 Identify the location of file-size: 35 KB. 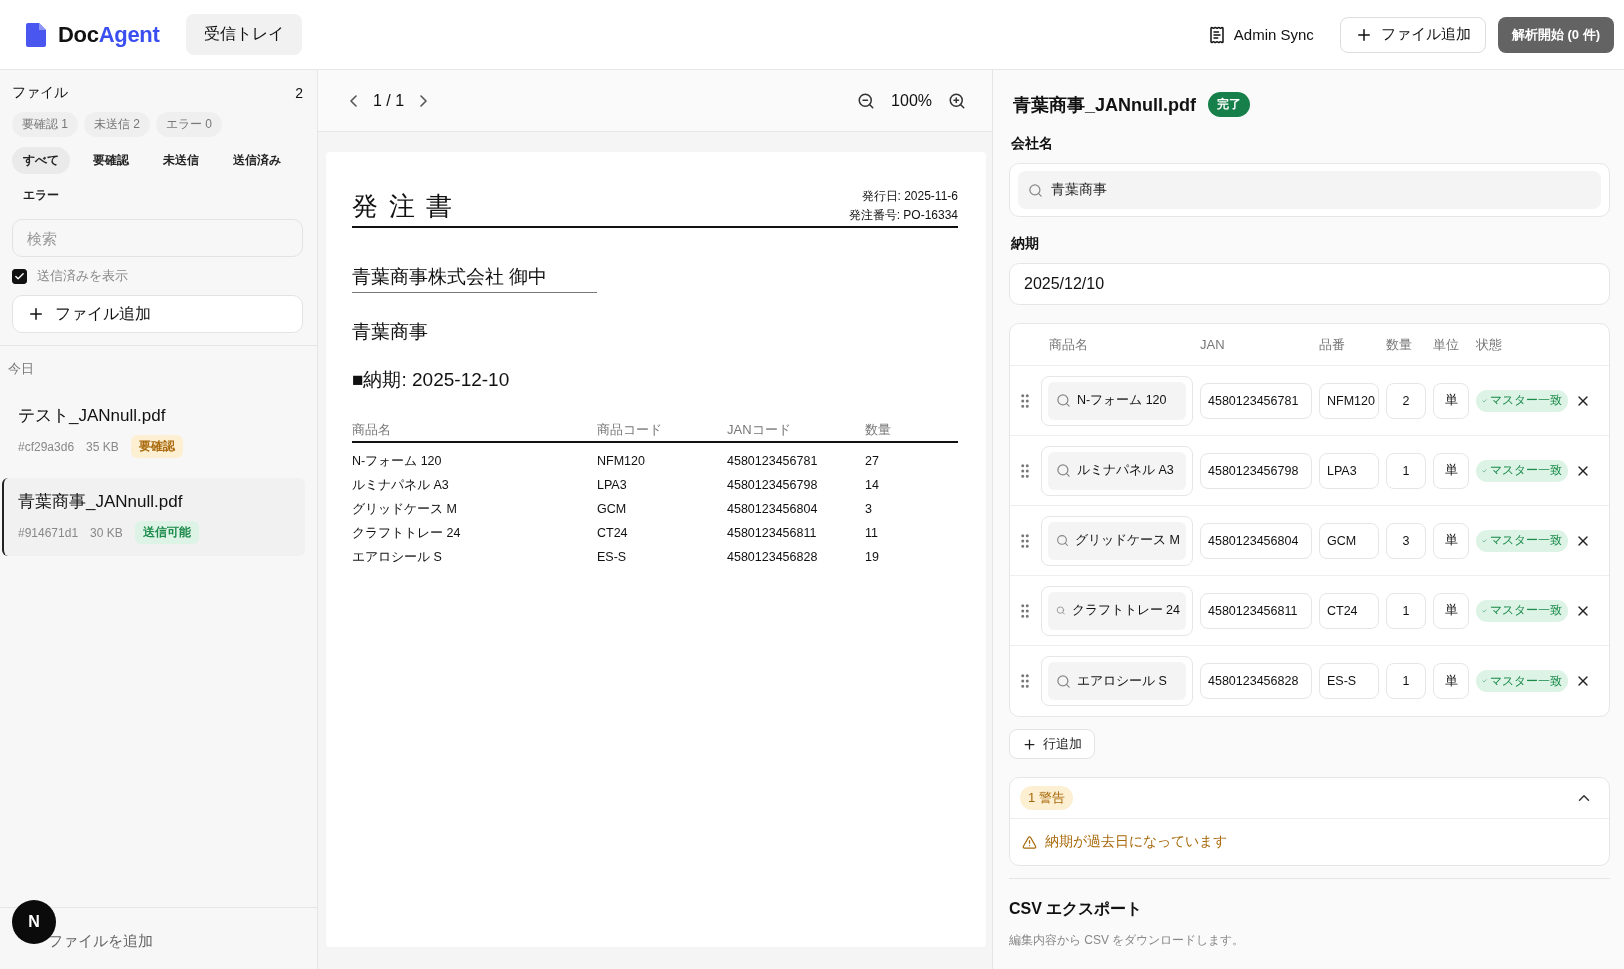
(102, 446).